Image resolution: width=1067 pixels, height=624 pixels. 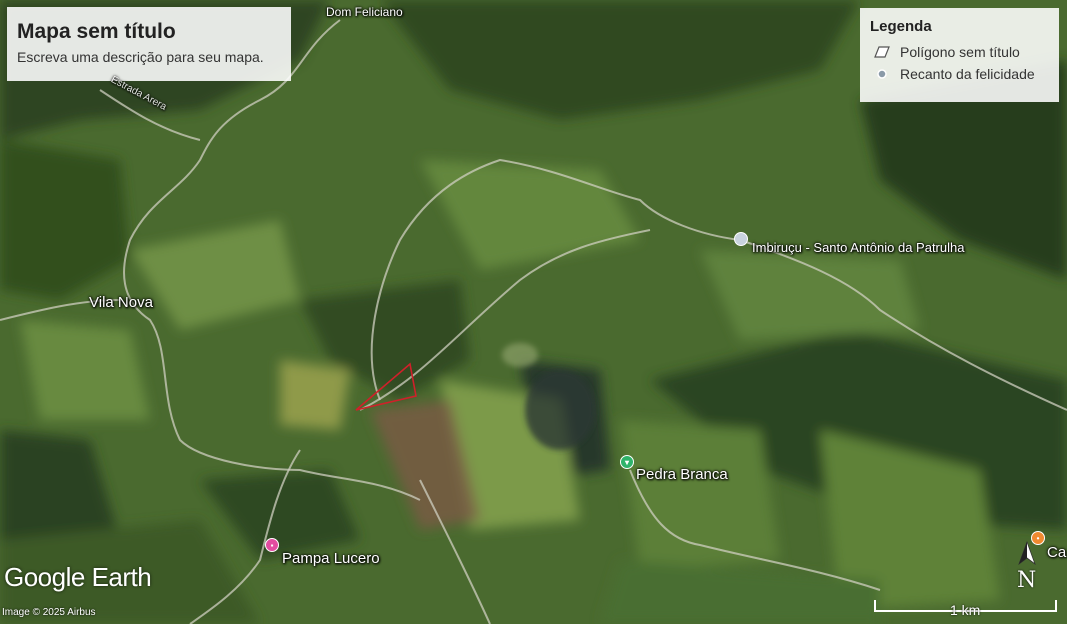 I want to click on place-label-pampa-lucero: Pampa Lucero, so click(x=331, y=558).